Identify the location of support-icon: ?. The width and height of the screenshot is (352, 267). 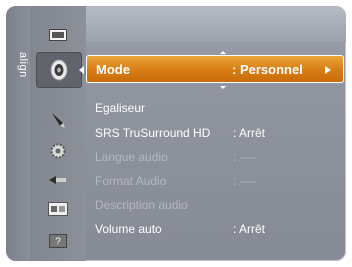
(58, 241).